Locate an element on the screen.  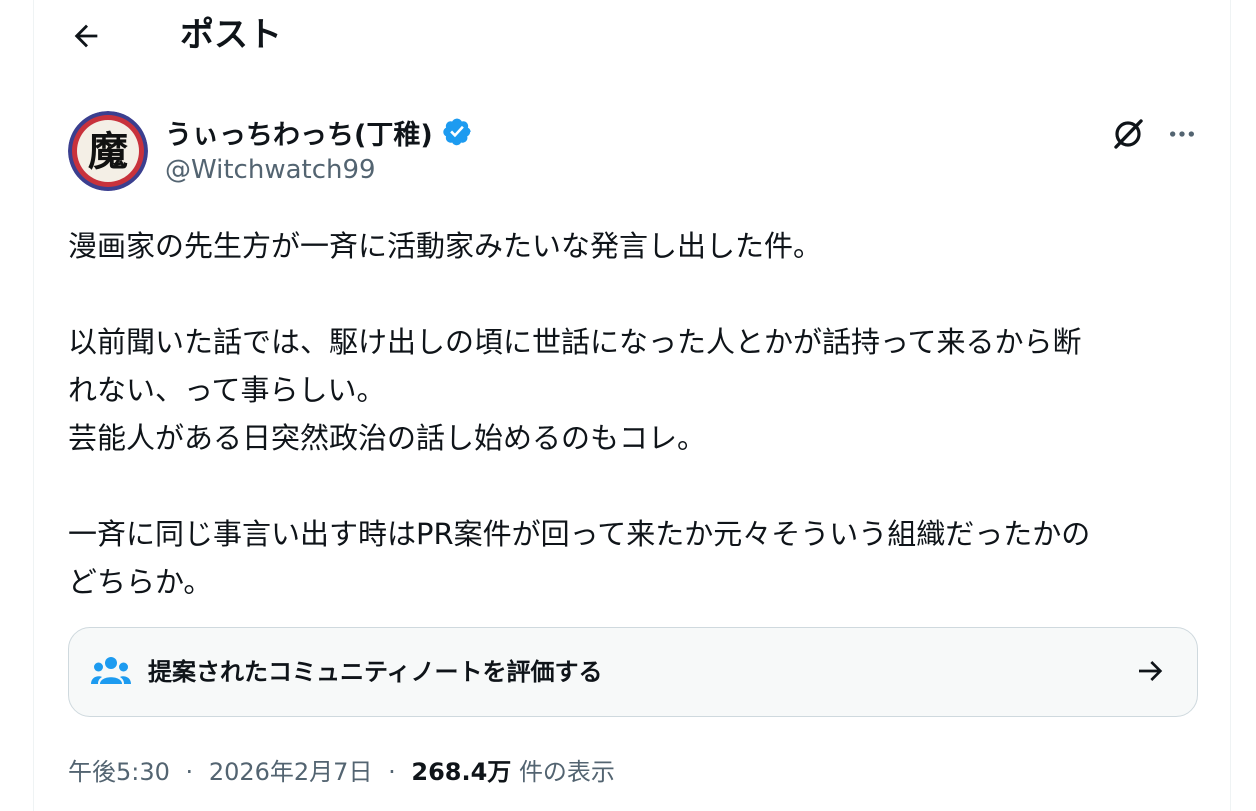
post-text-line: 一斉に同じ事言い出す時はPR案件が回って来たか元々そういう組織だったかの is located at coordinates (579, 534).